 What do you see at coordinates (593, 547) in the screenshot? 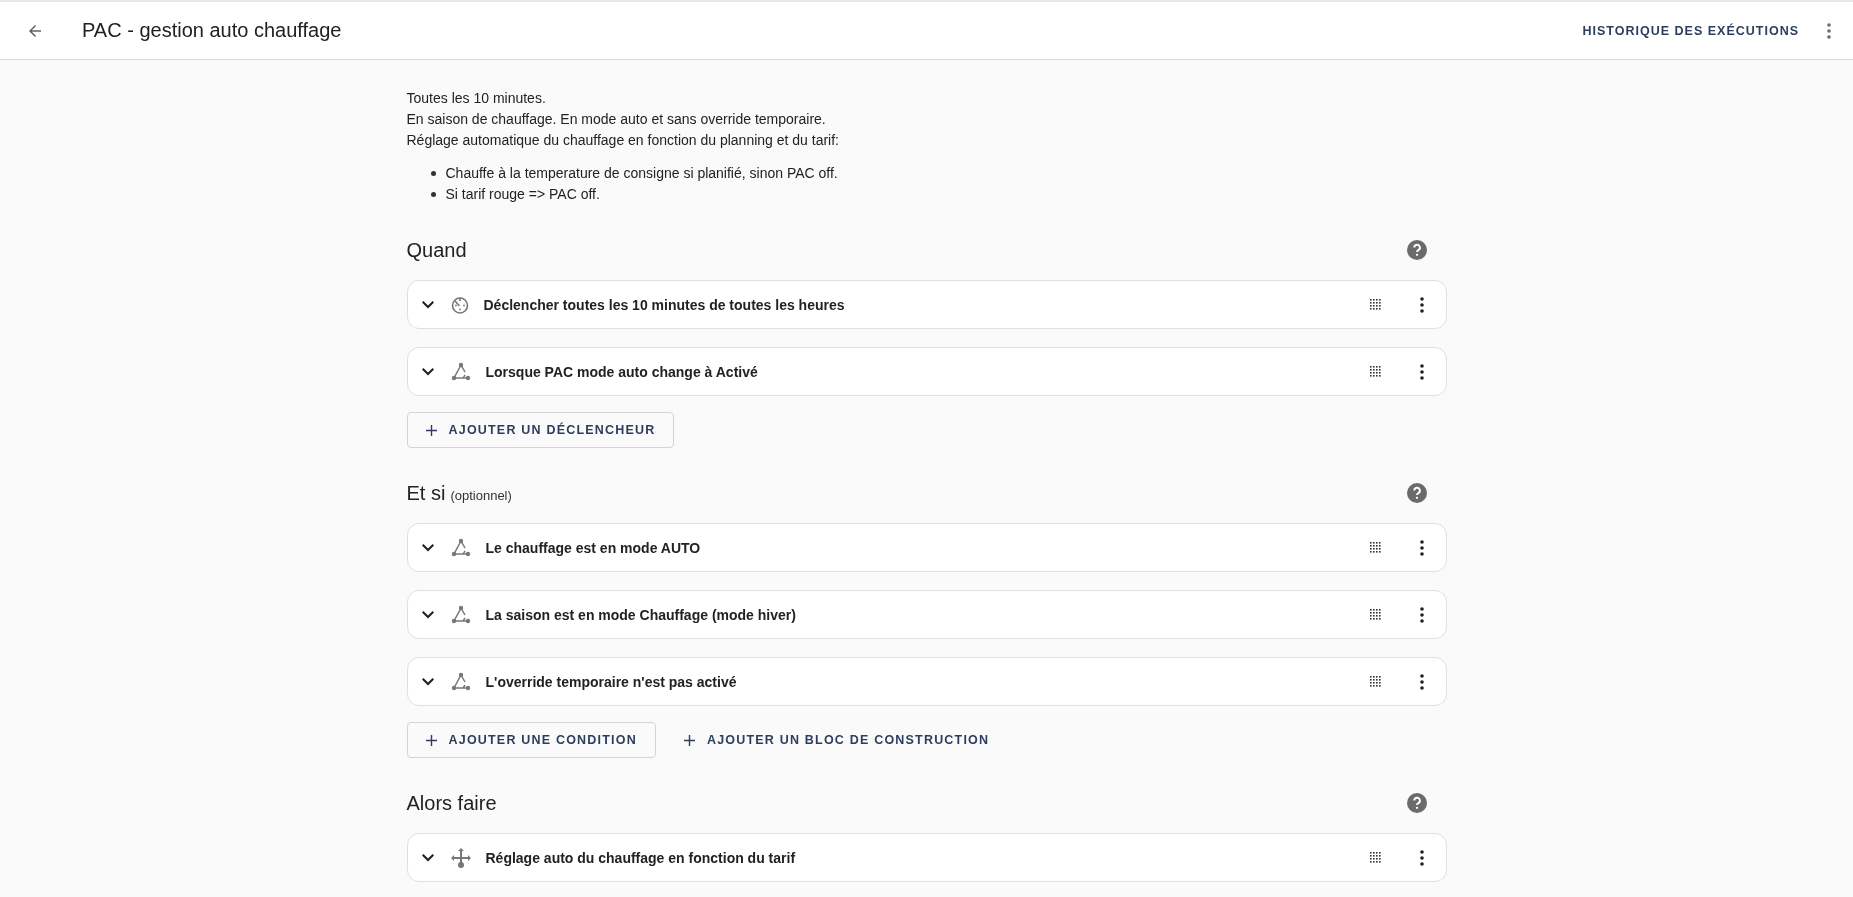
I see `row-label: Le chauffage est en mode AUTO` at bounding box center [593, 547].